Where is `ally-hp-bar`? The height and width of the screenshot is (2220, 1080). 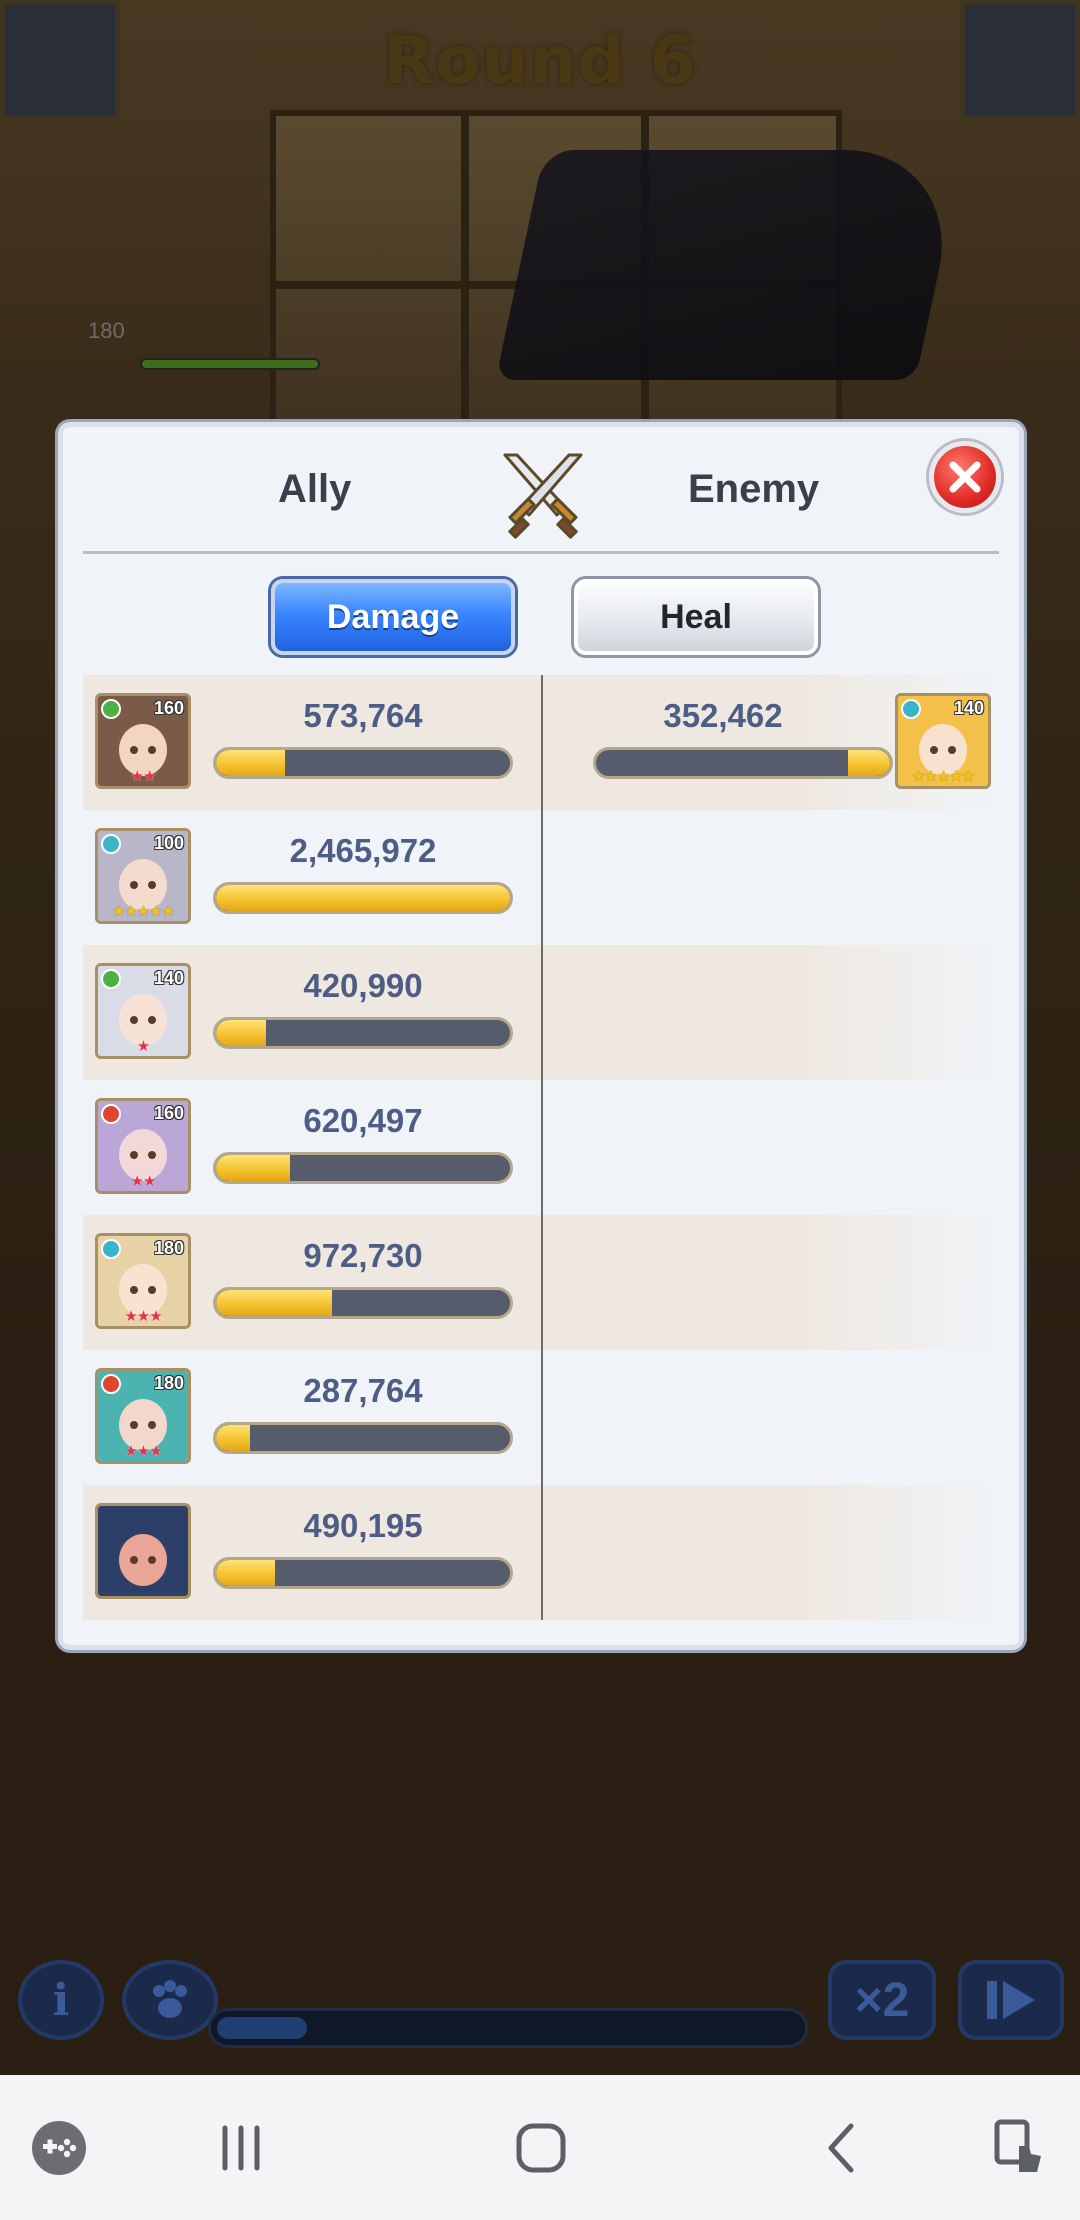 ally-hp-bar is located at coordinates (230, 364).